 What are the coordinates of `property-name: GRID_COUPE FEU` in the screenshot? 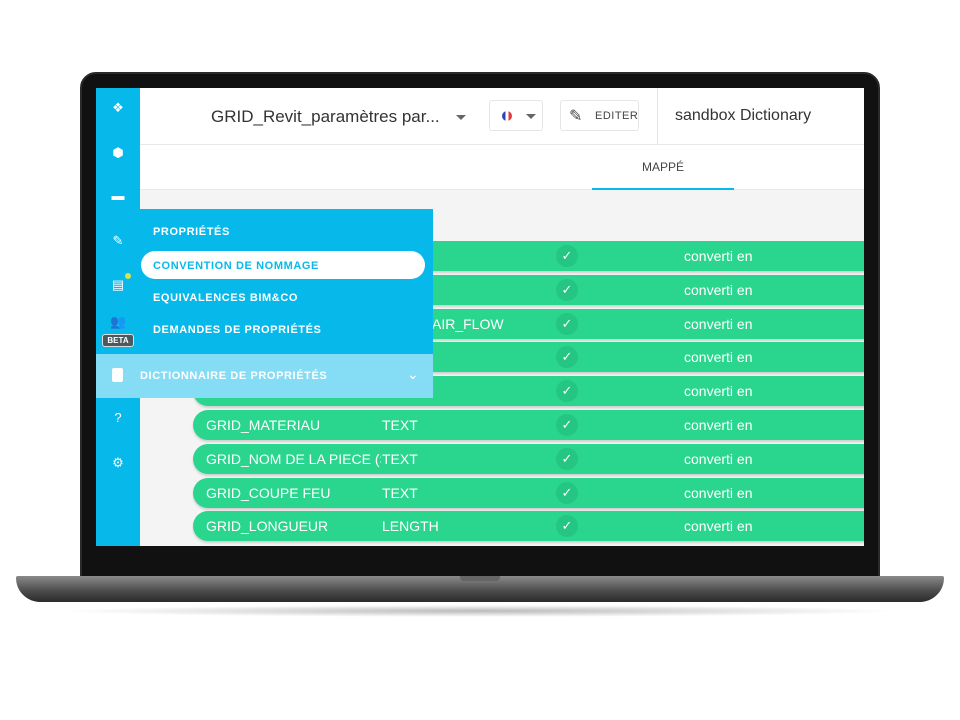 It's located at (268, 492).